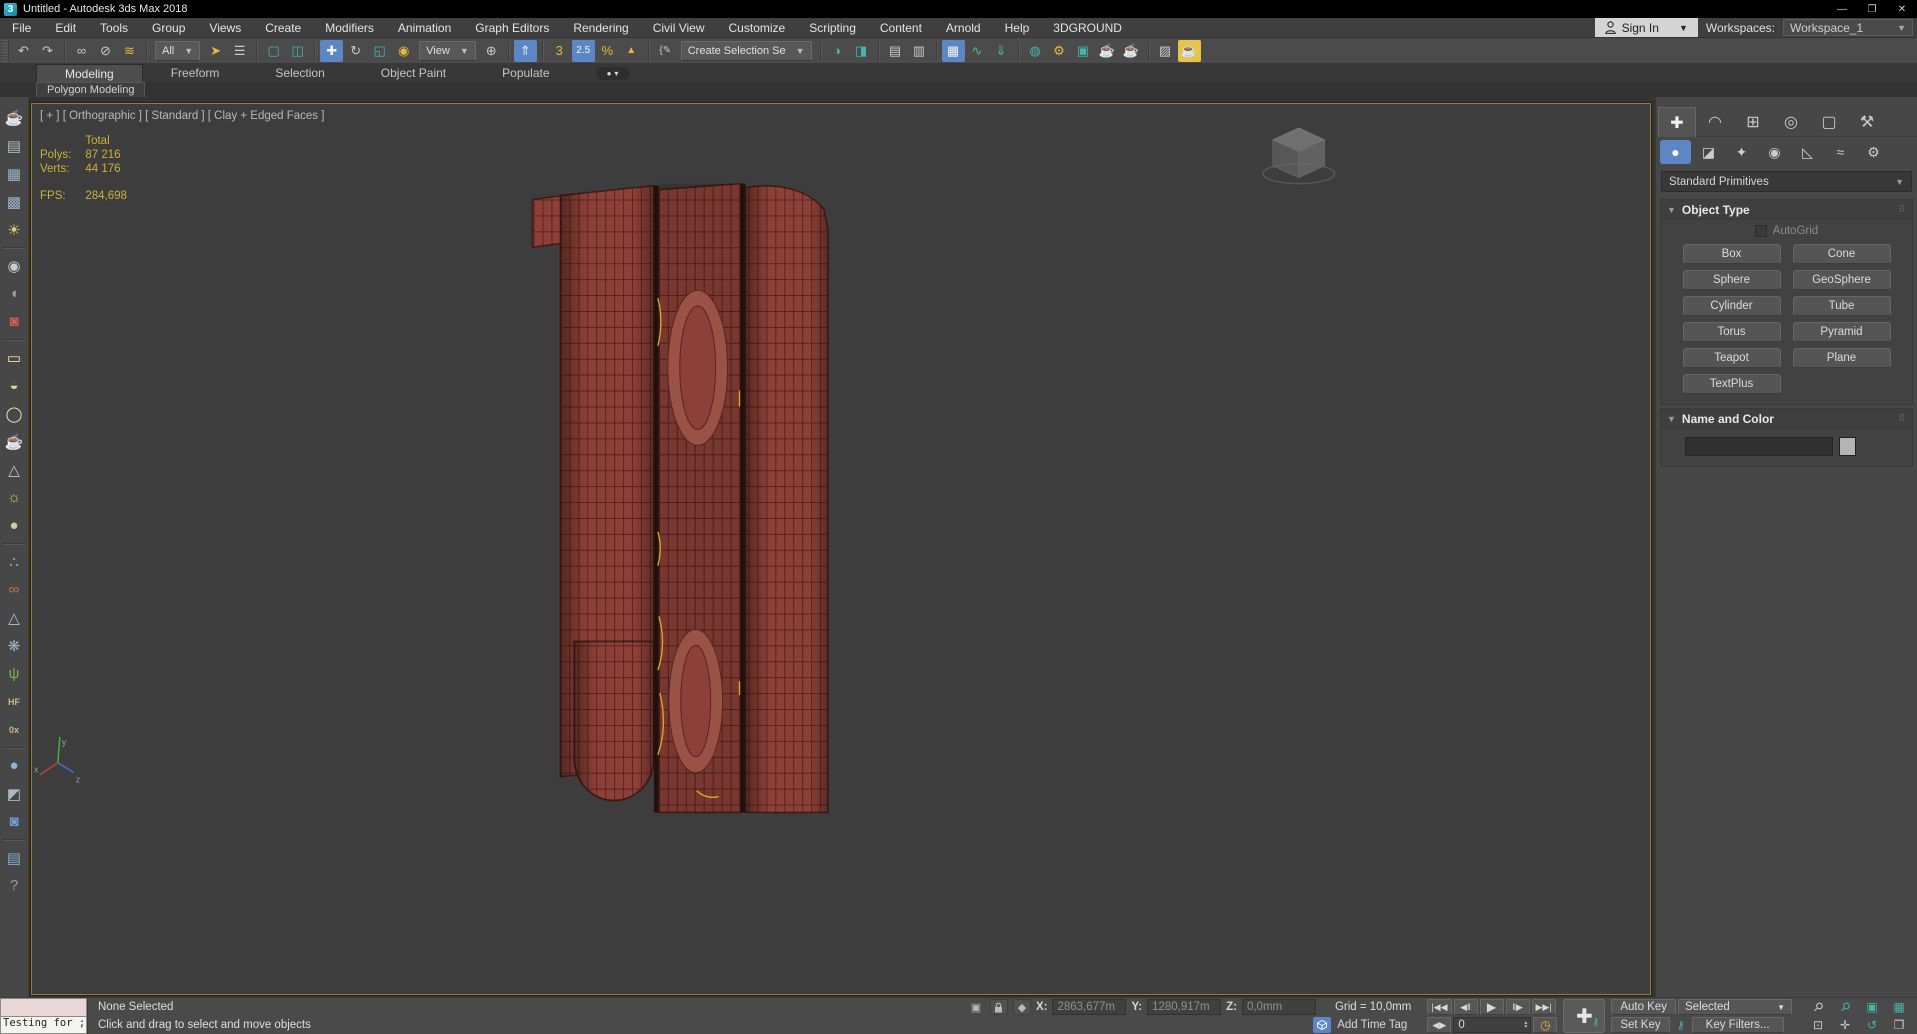 Image resolution: width=1917 pixels, height=1034 pixels. I want to click on toggle-layer-explorer-icon: ▥, so click(919, 51).